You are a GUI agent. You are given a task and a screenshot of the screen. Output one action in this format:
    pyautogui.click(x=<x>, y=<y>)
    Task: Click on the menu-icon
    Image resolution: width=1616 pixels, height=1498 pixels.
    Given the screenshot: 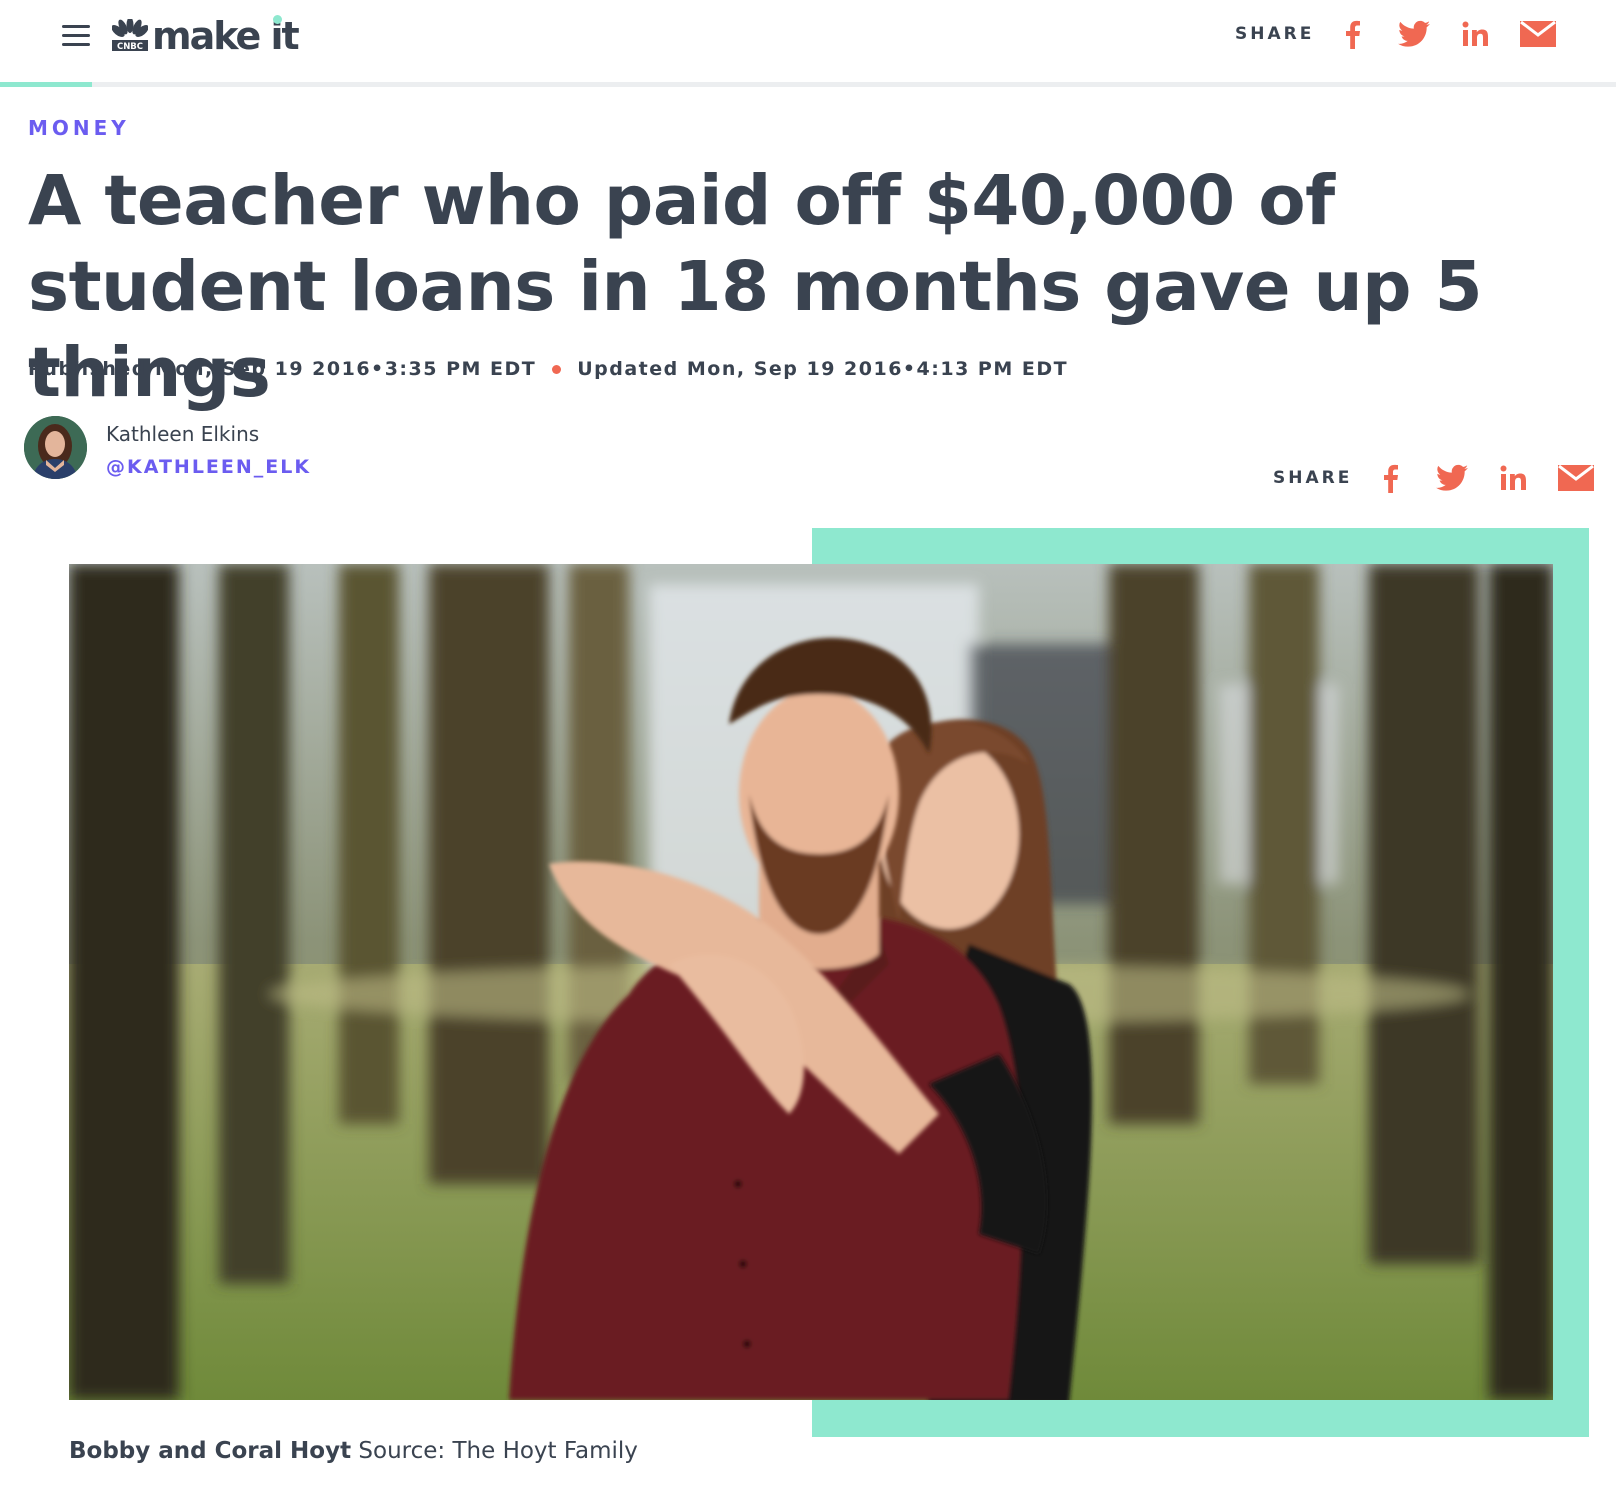 What is the action you would take?
    pyautogui.click(x=76, y=35)
    